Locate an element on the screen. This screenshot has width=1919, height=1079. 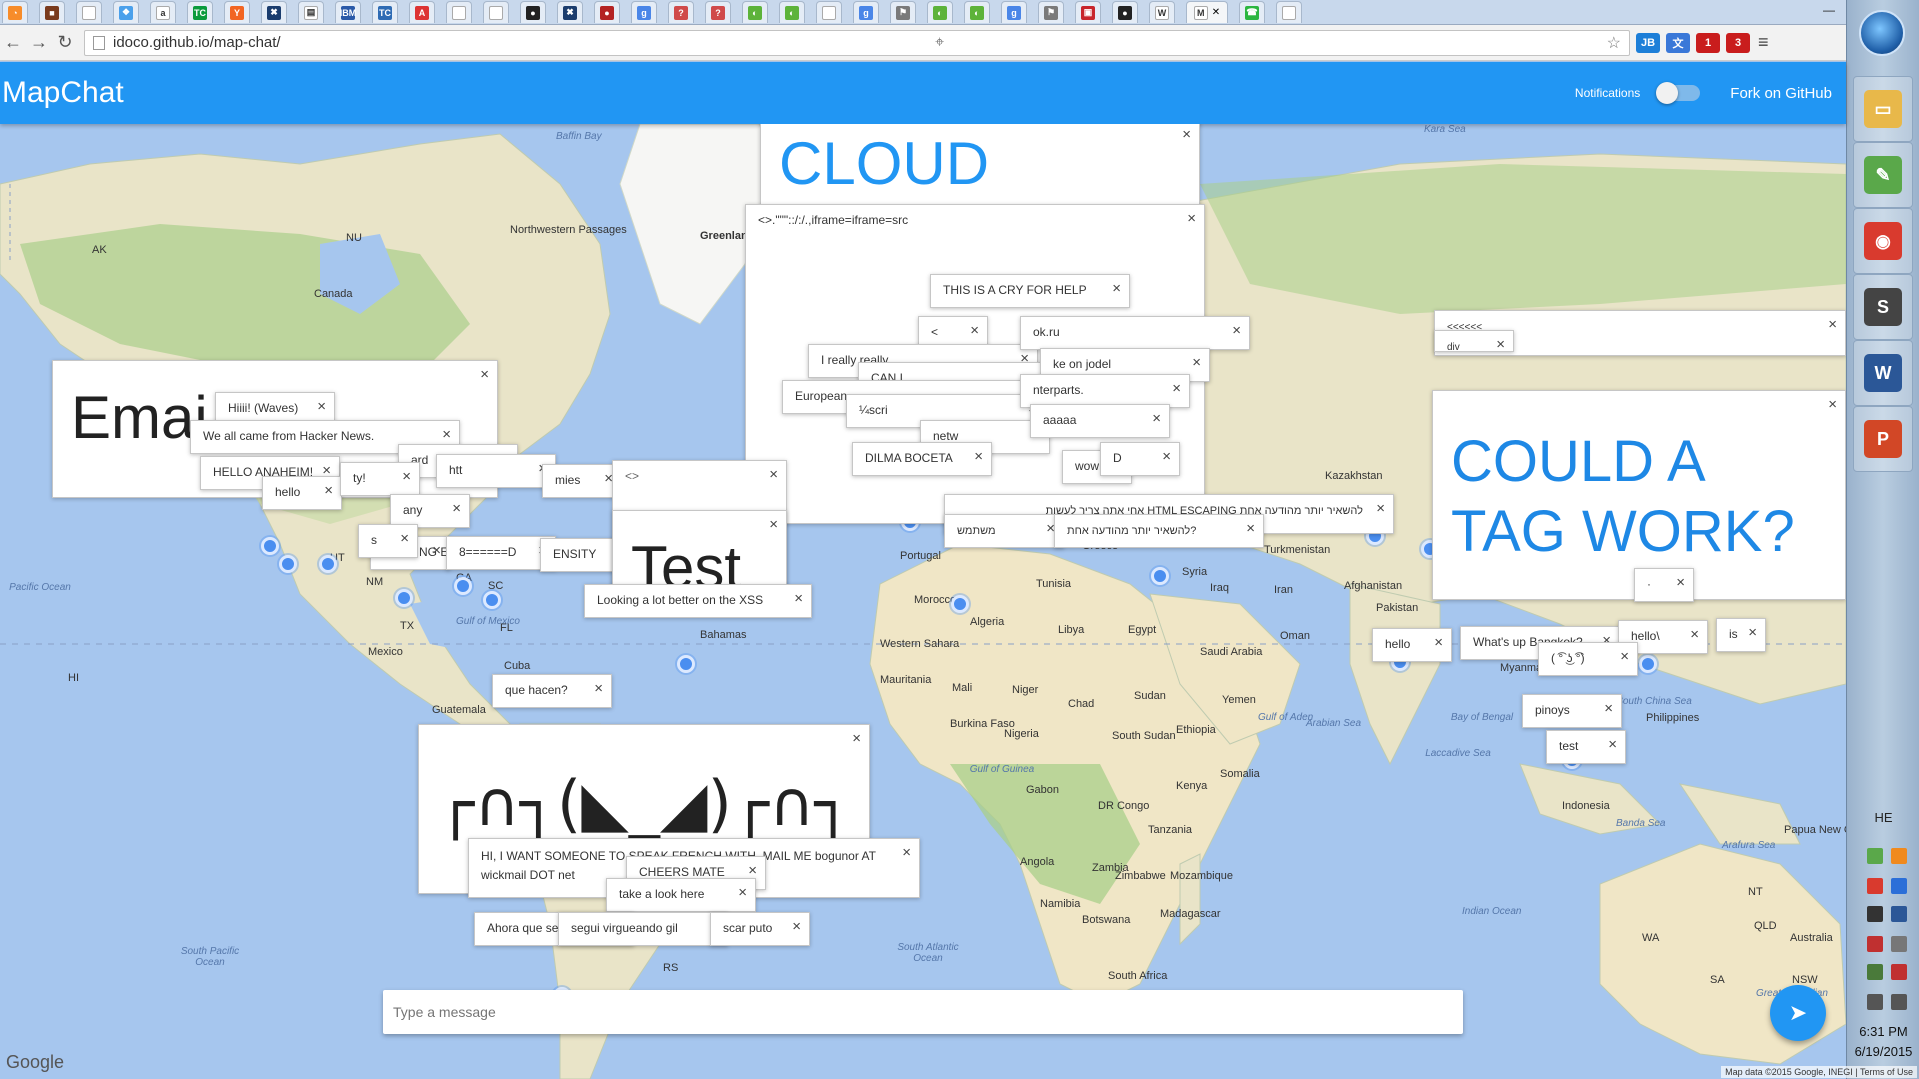
browser-tab: ☎ is located at coordinates (1252, 12).